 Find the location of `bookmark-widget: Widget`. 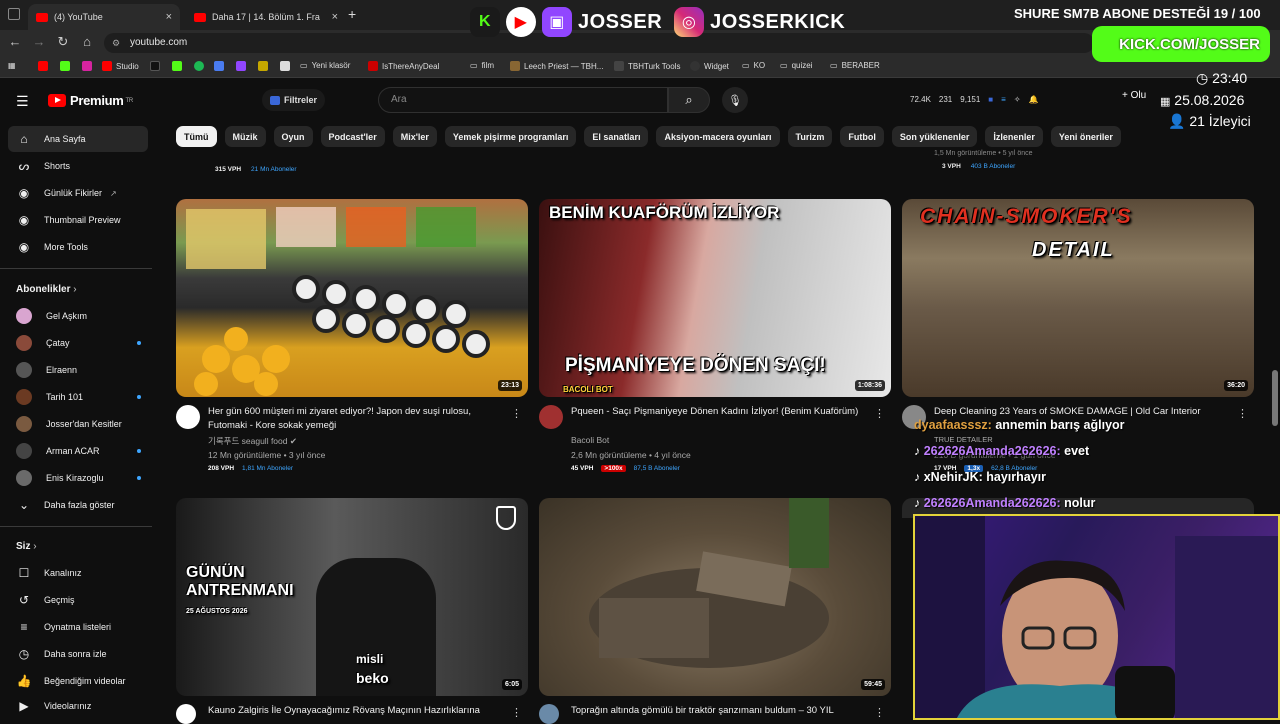

bookmark-widget: Widget is located at coordinates (709, 66).